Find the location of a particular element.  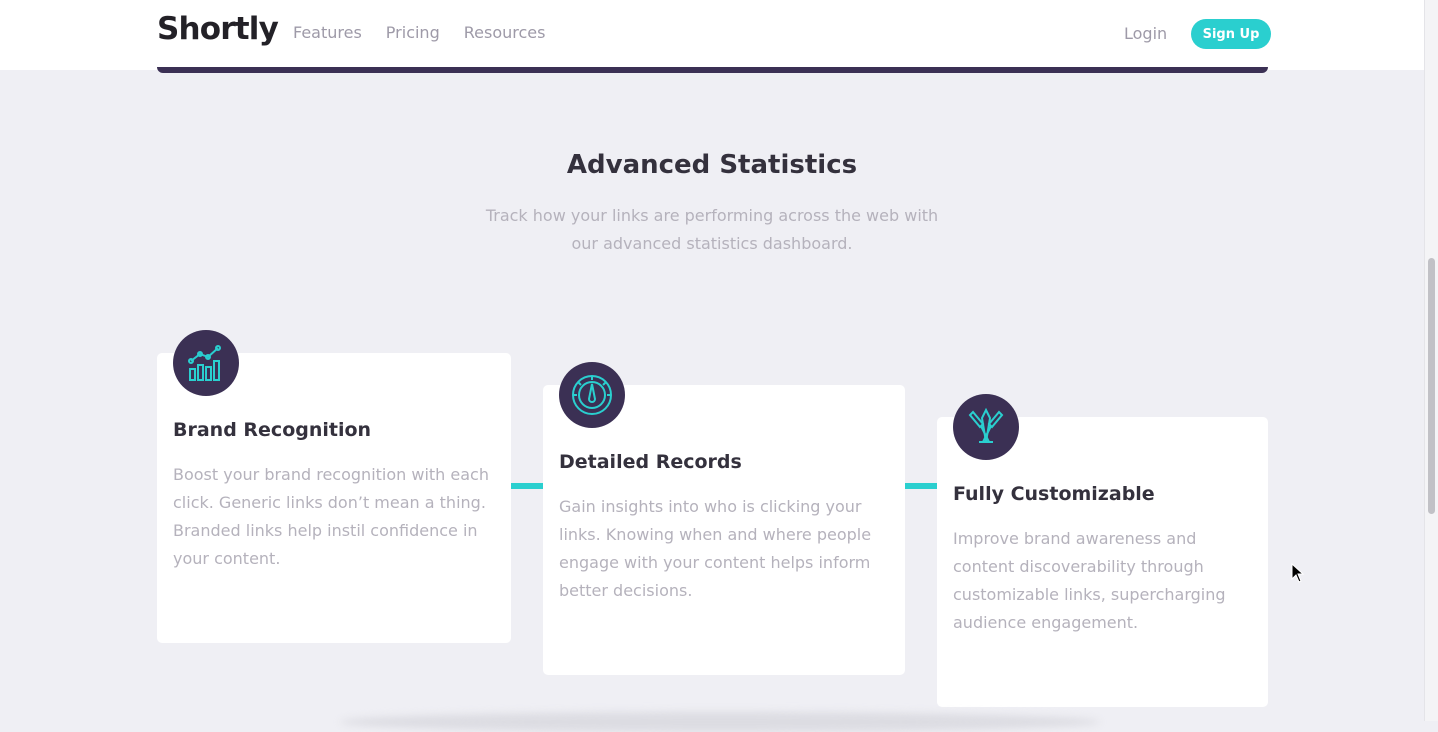

scrollbar is located at coordinates (1431, 360).